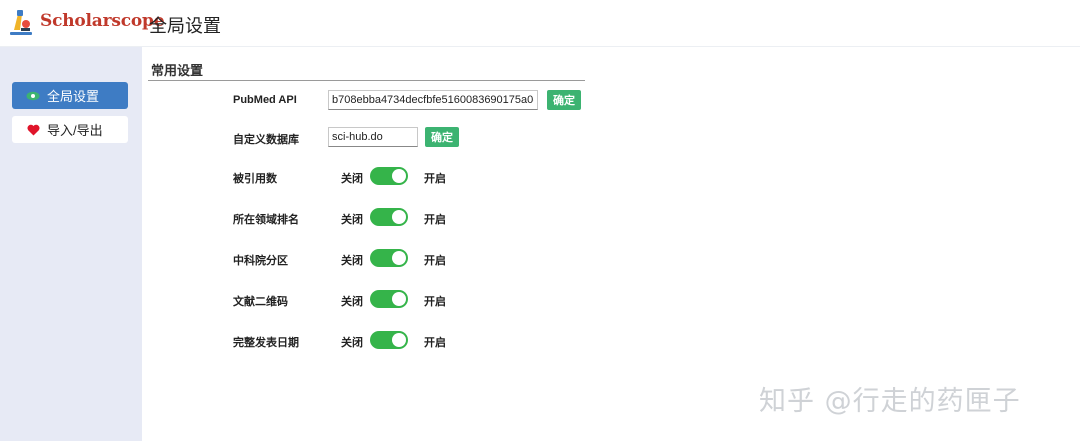 The image size is (1080, 441). Describe the element at coordinates (177, 70) in the screenshot. I see `section-title: 常用设置` at that location.